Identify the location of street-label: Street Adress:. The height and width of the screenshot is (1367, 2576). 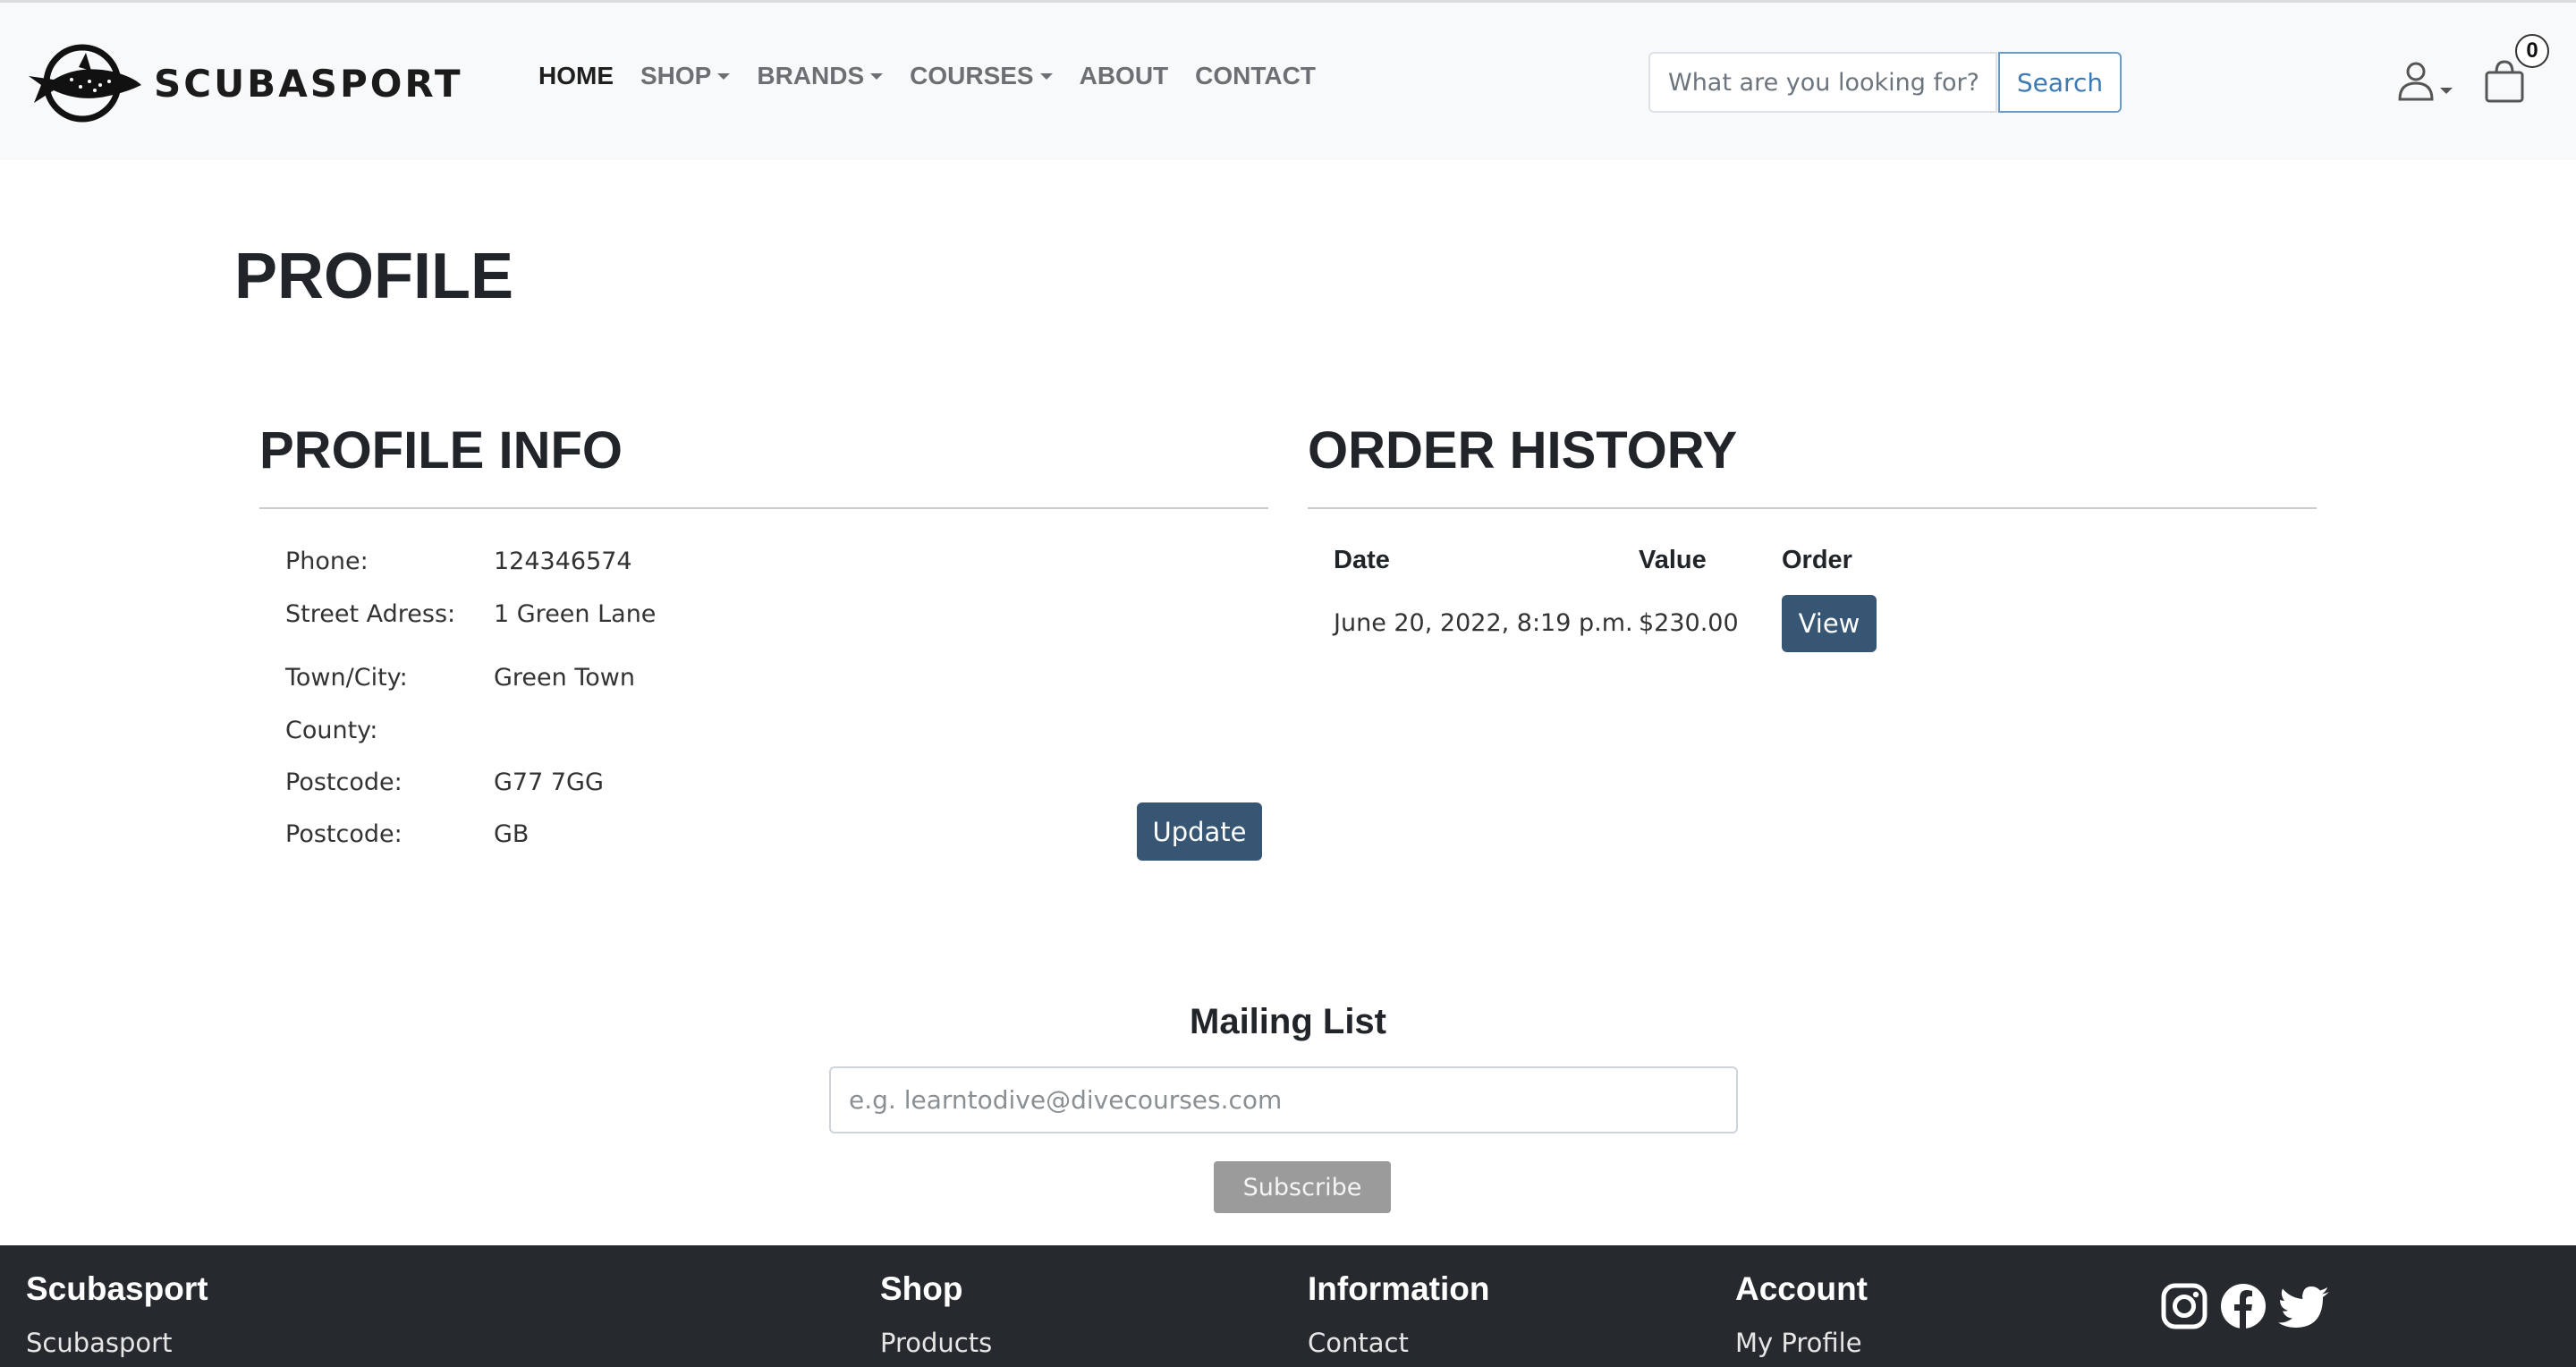
(370, 614).